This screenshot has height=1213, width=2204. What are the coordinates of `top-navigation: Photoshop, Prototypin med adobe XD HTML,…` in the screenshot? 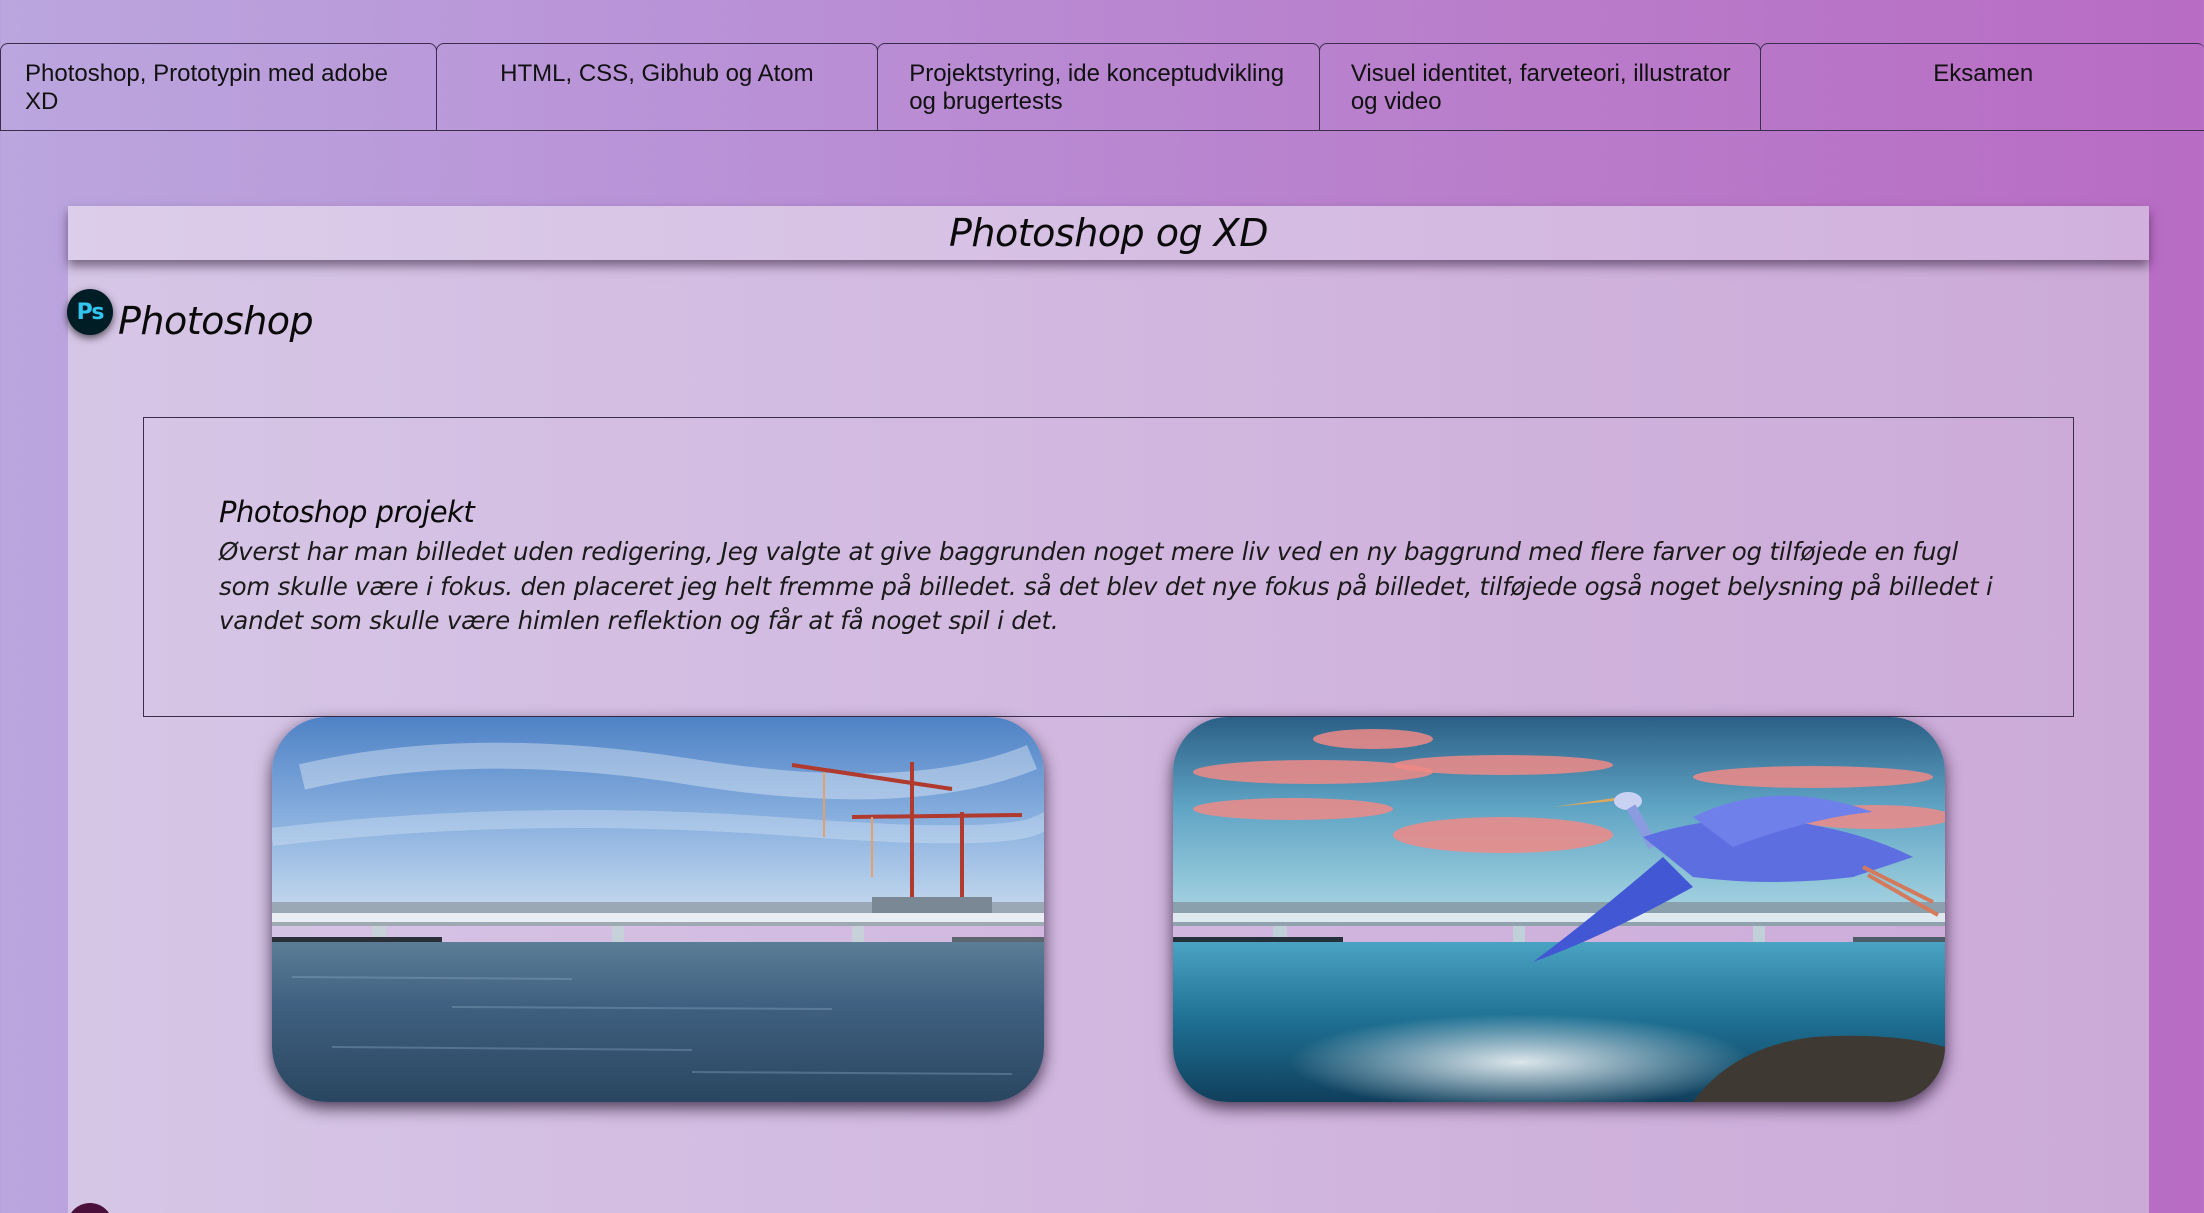 It's located at (1102, 87).